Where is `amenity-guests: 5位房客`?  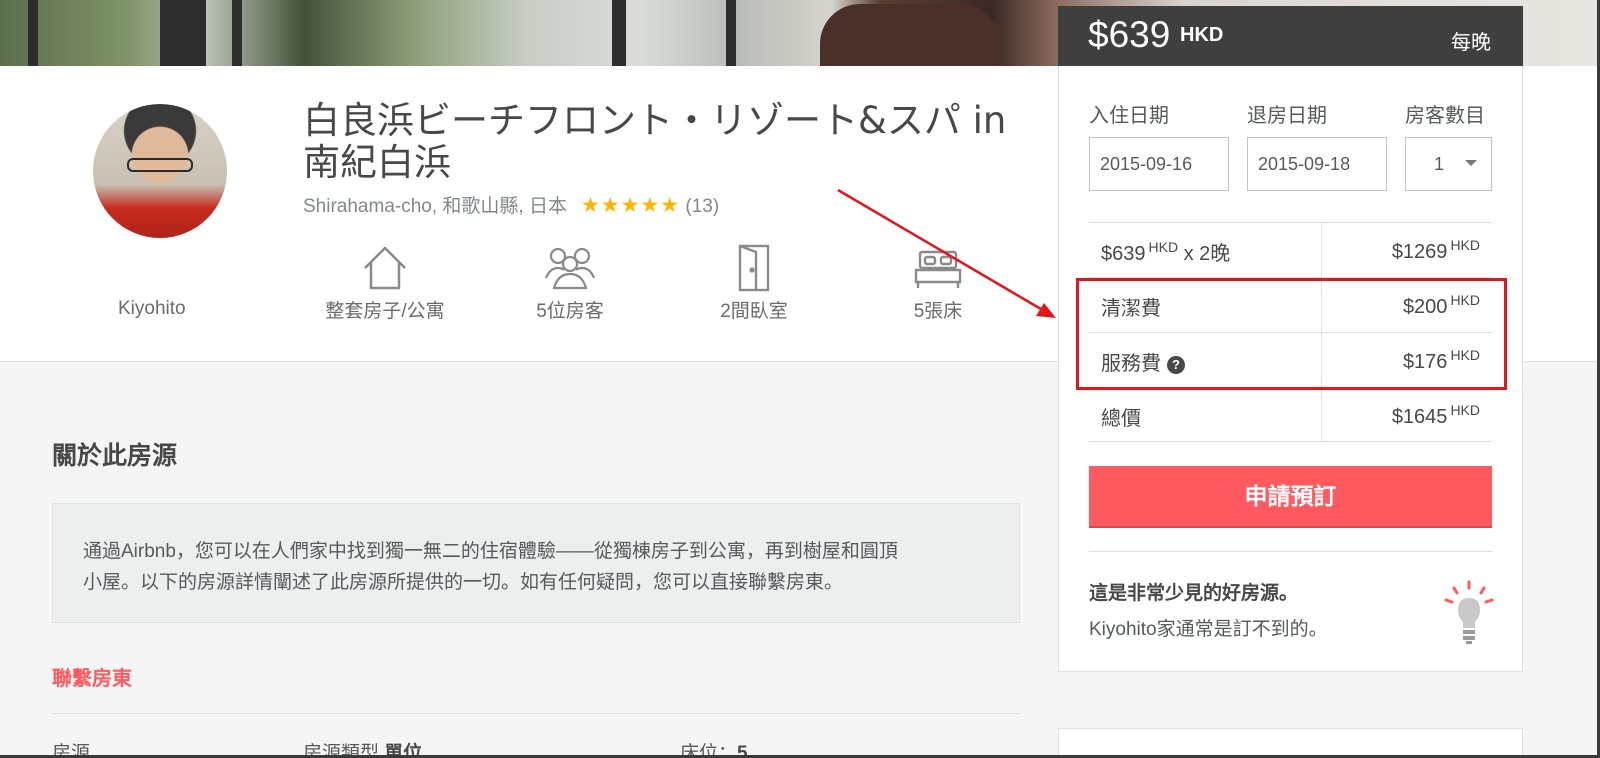
amenity-guests: 5位房客 is located at coordinates (570, 283).